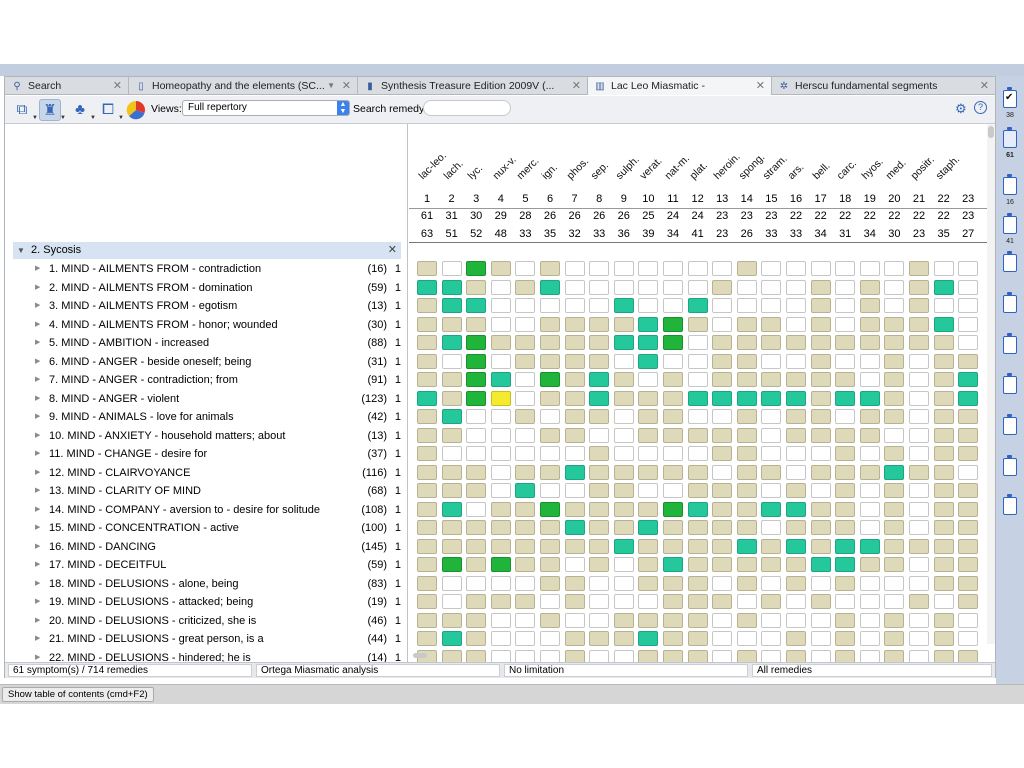 The height and width of the screenshot is (768, 1024). What do you see at coordinates (243, 86) in the screenshot?
I see `tab-homeopathy-elements: ▯ Homeopathy and the elements (SC... ▼ ✕` at bounding box center [243, 86].